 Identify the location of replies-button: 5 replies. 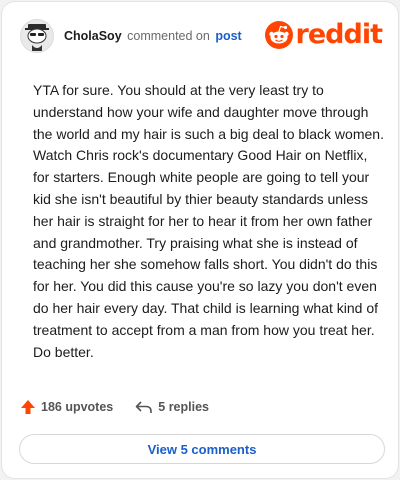
(172, 407).